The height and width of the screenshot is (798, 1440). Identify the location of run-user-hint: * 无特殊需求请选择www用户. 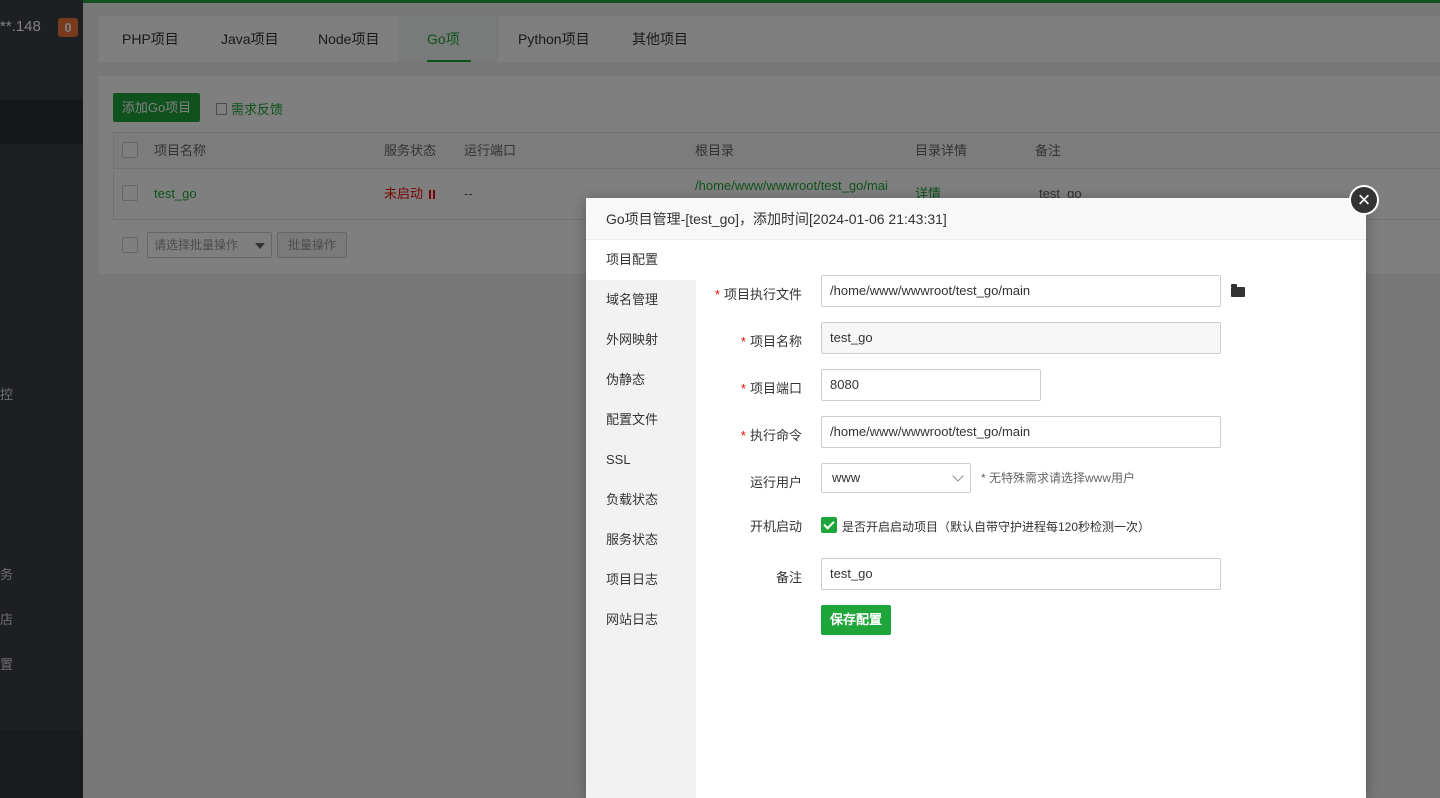
(1058, 478).